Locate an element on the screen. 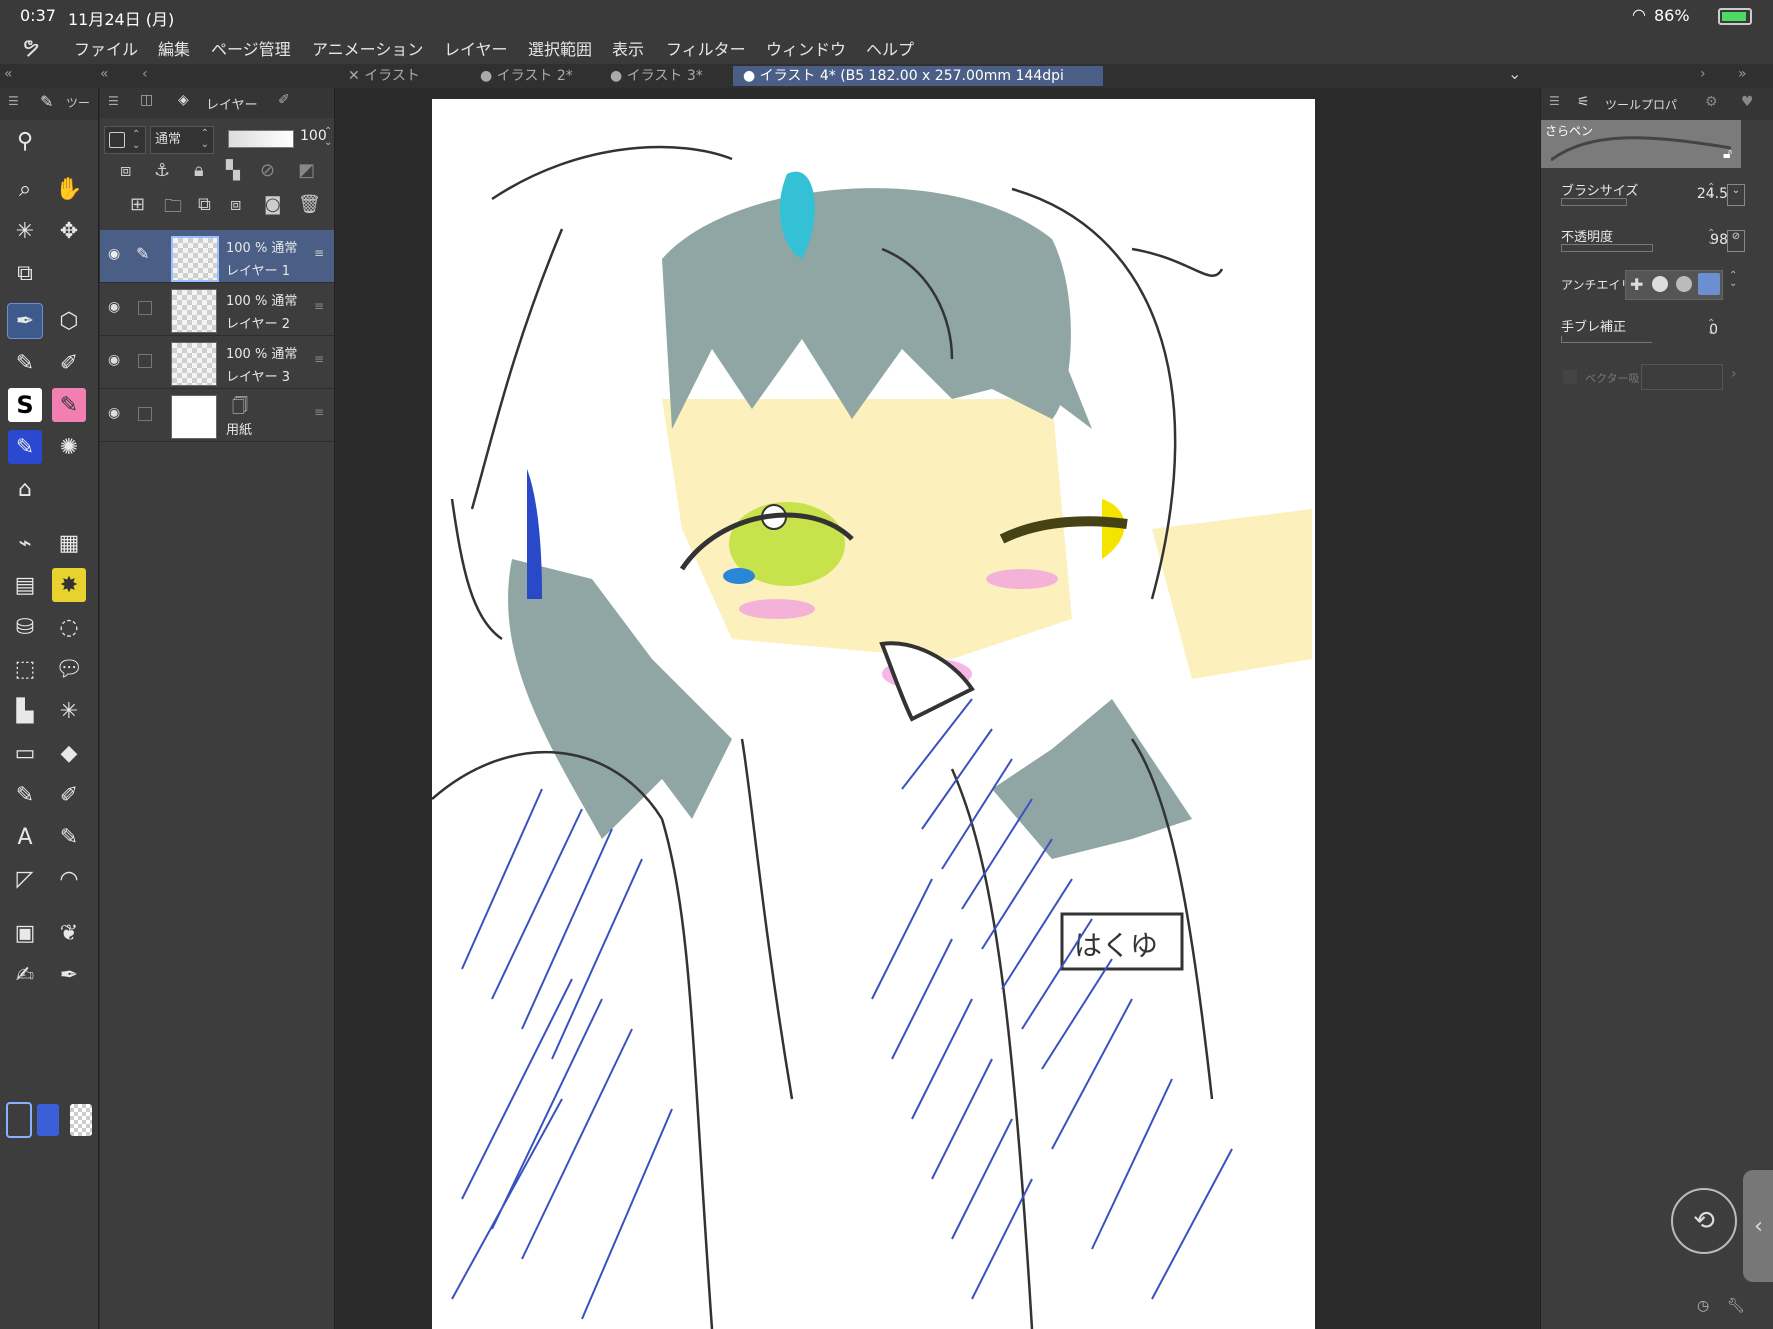 This screenshot has width=1773, height=1329. brush-tab-icon: ✐ is located at coordinates (284, 100).